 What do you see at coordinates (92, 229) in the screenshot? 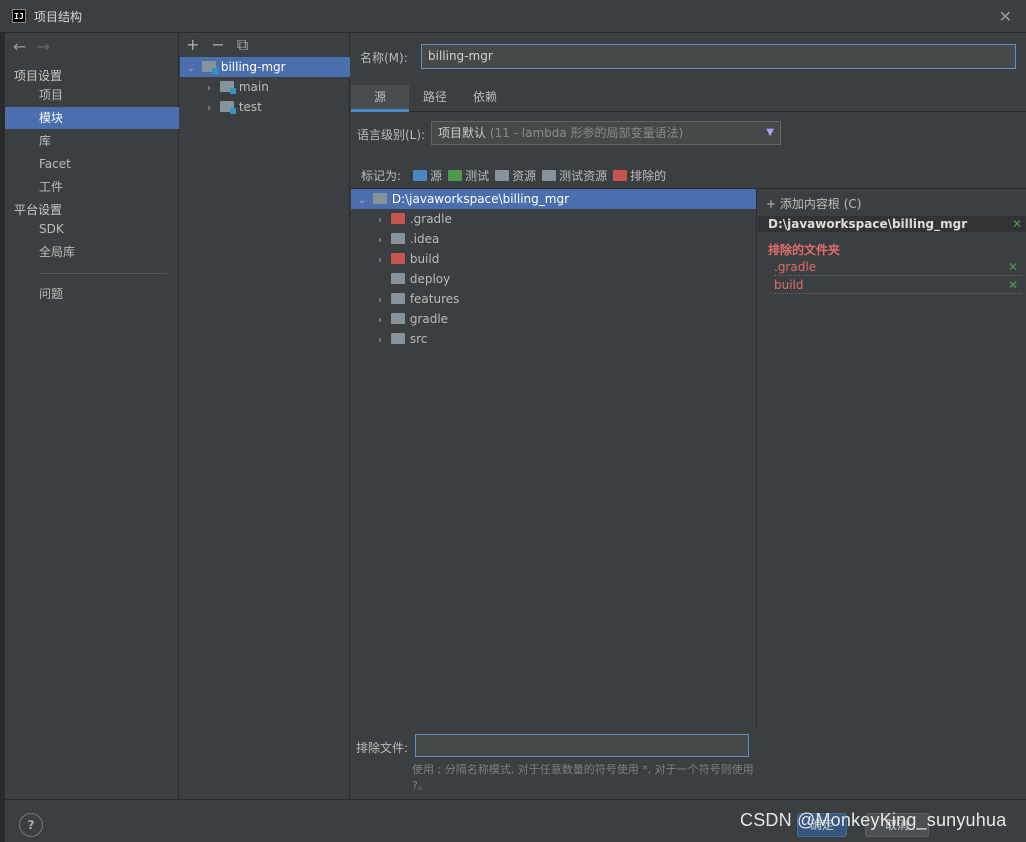
I see `sidebar-item-sdk: SDK` at bounding box center [92, 229].